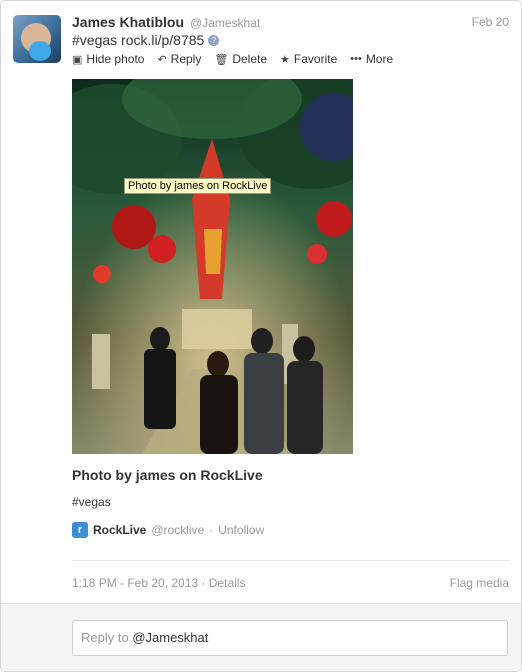  I want to click on reply-prefix: Reply to, so click(107, 637).